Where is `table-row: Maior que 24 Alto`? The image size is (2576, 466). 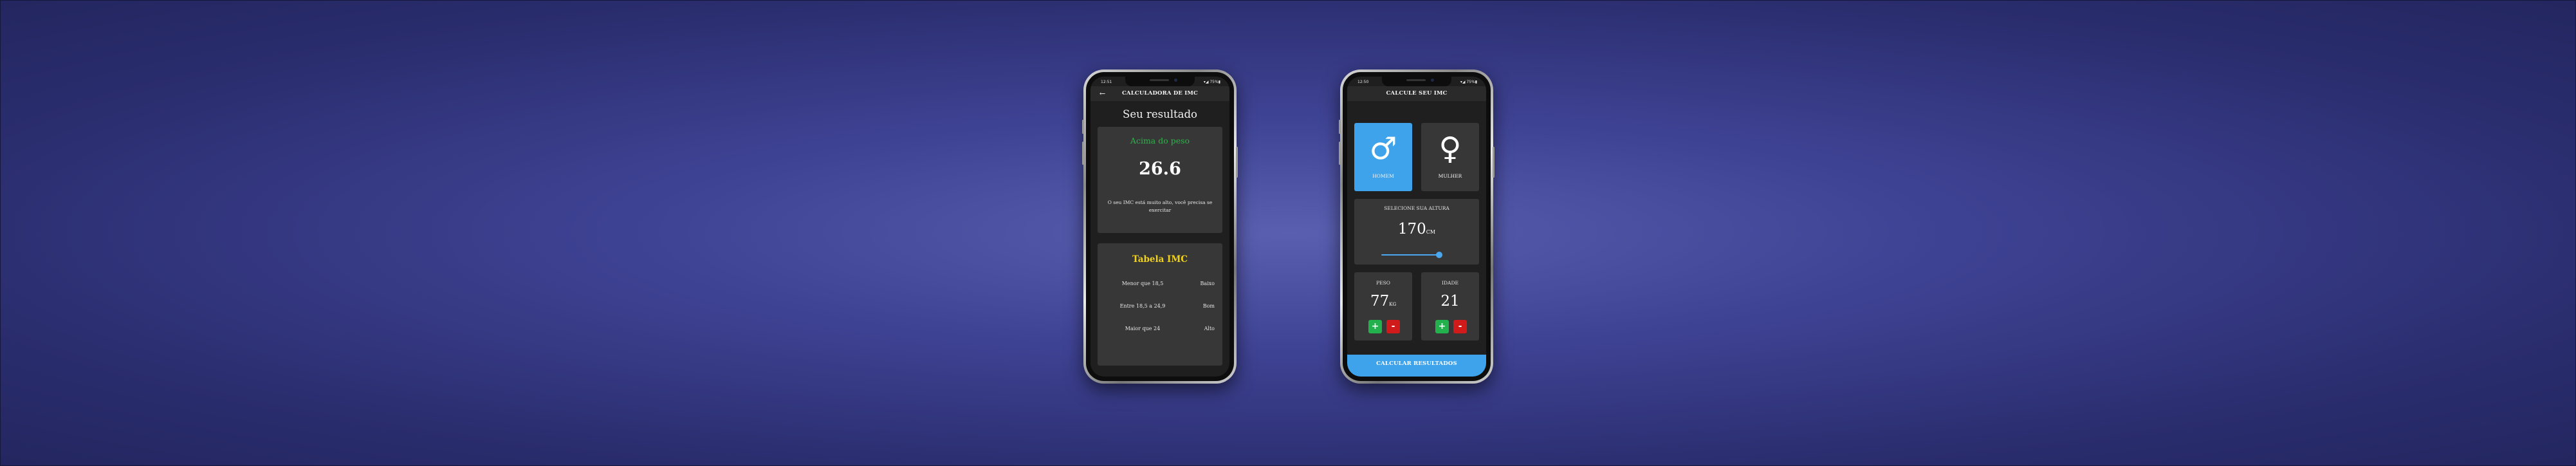
table-row: Maior que 24 Alto is located at coordinates (1160, 329).